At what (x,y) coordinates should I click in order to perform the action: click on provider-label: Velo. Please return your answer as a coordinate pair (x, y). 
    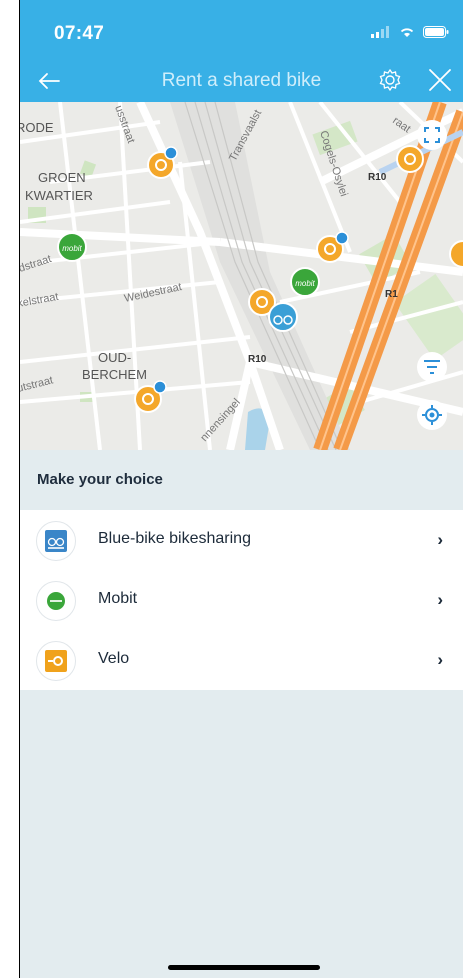
    Looking at the image, I should click on (114, 658).